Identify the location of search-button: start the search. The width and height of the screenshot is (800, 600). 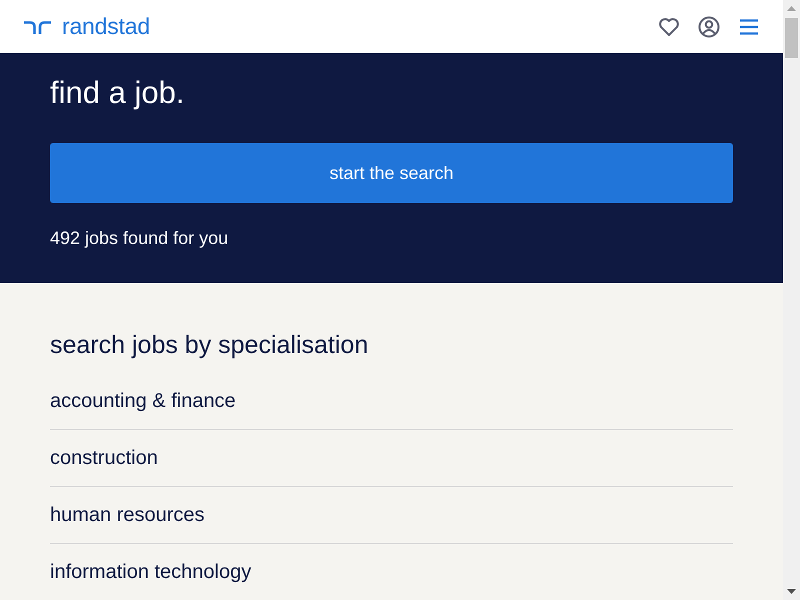
(391, 173).